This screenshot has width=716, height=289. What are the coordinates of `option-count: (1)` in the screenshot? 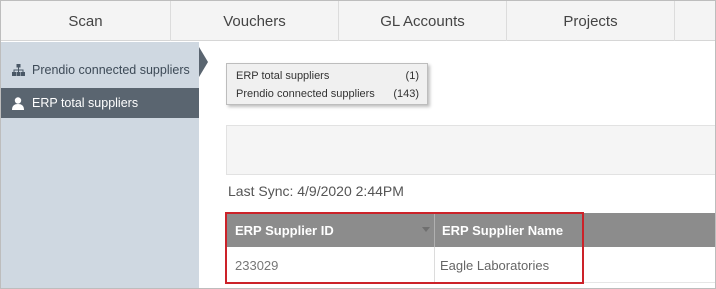 It's located at (412, 76).